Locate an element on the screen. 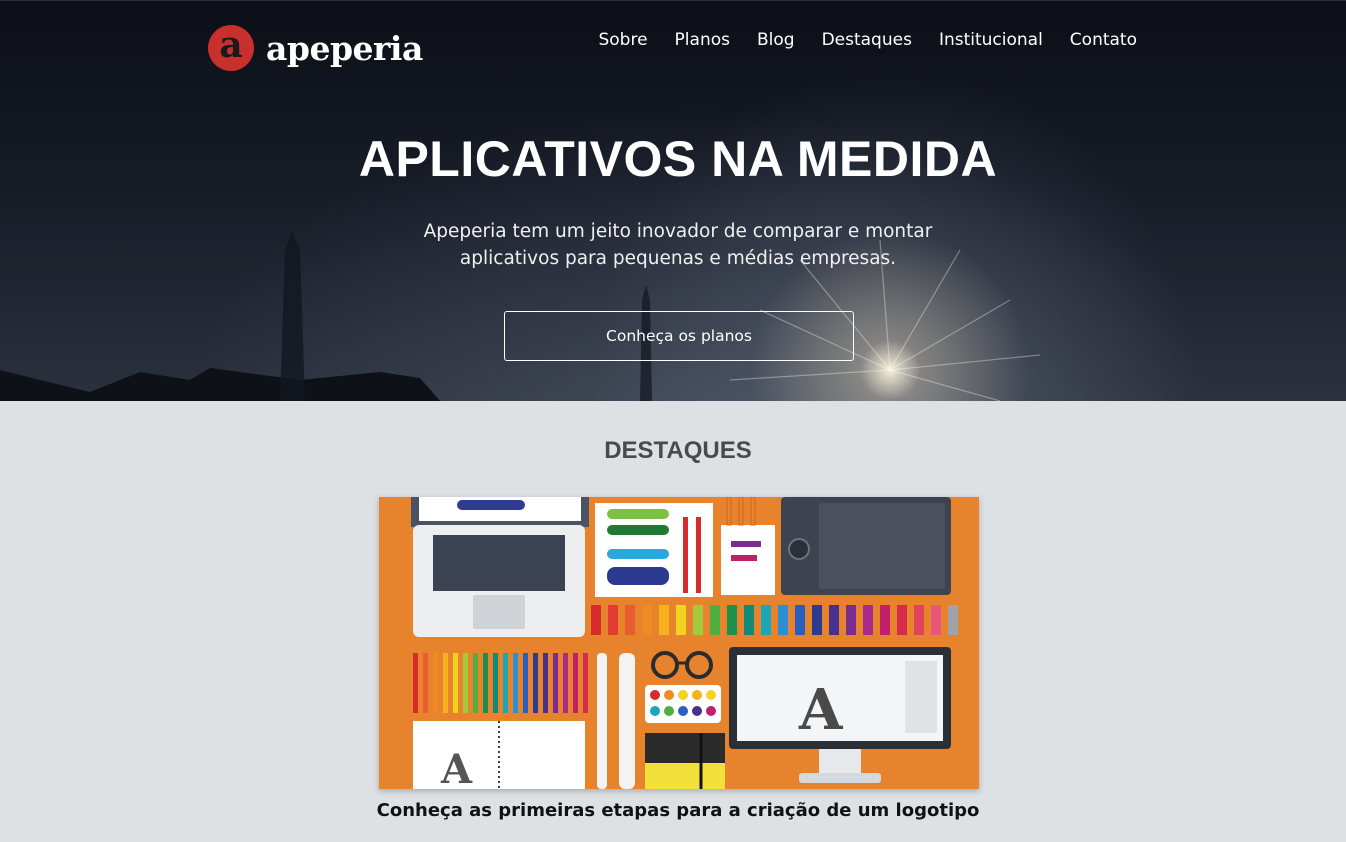 This screenshot has height=842, width=1346. hero-title: APLICATIVOS NA MEDIDA is located at coordinates (678, 159).